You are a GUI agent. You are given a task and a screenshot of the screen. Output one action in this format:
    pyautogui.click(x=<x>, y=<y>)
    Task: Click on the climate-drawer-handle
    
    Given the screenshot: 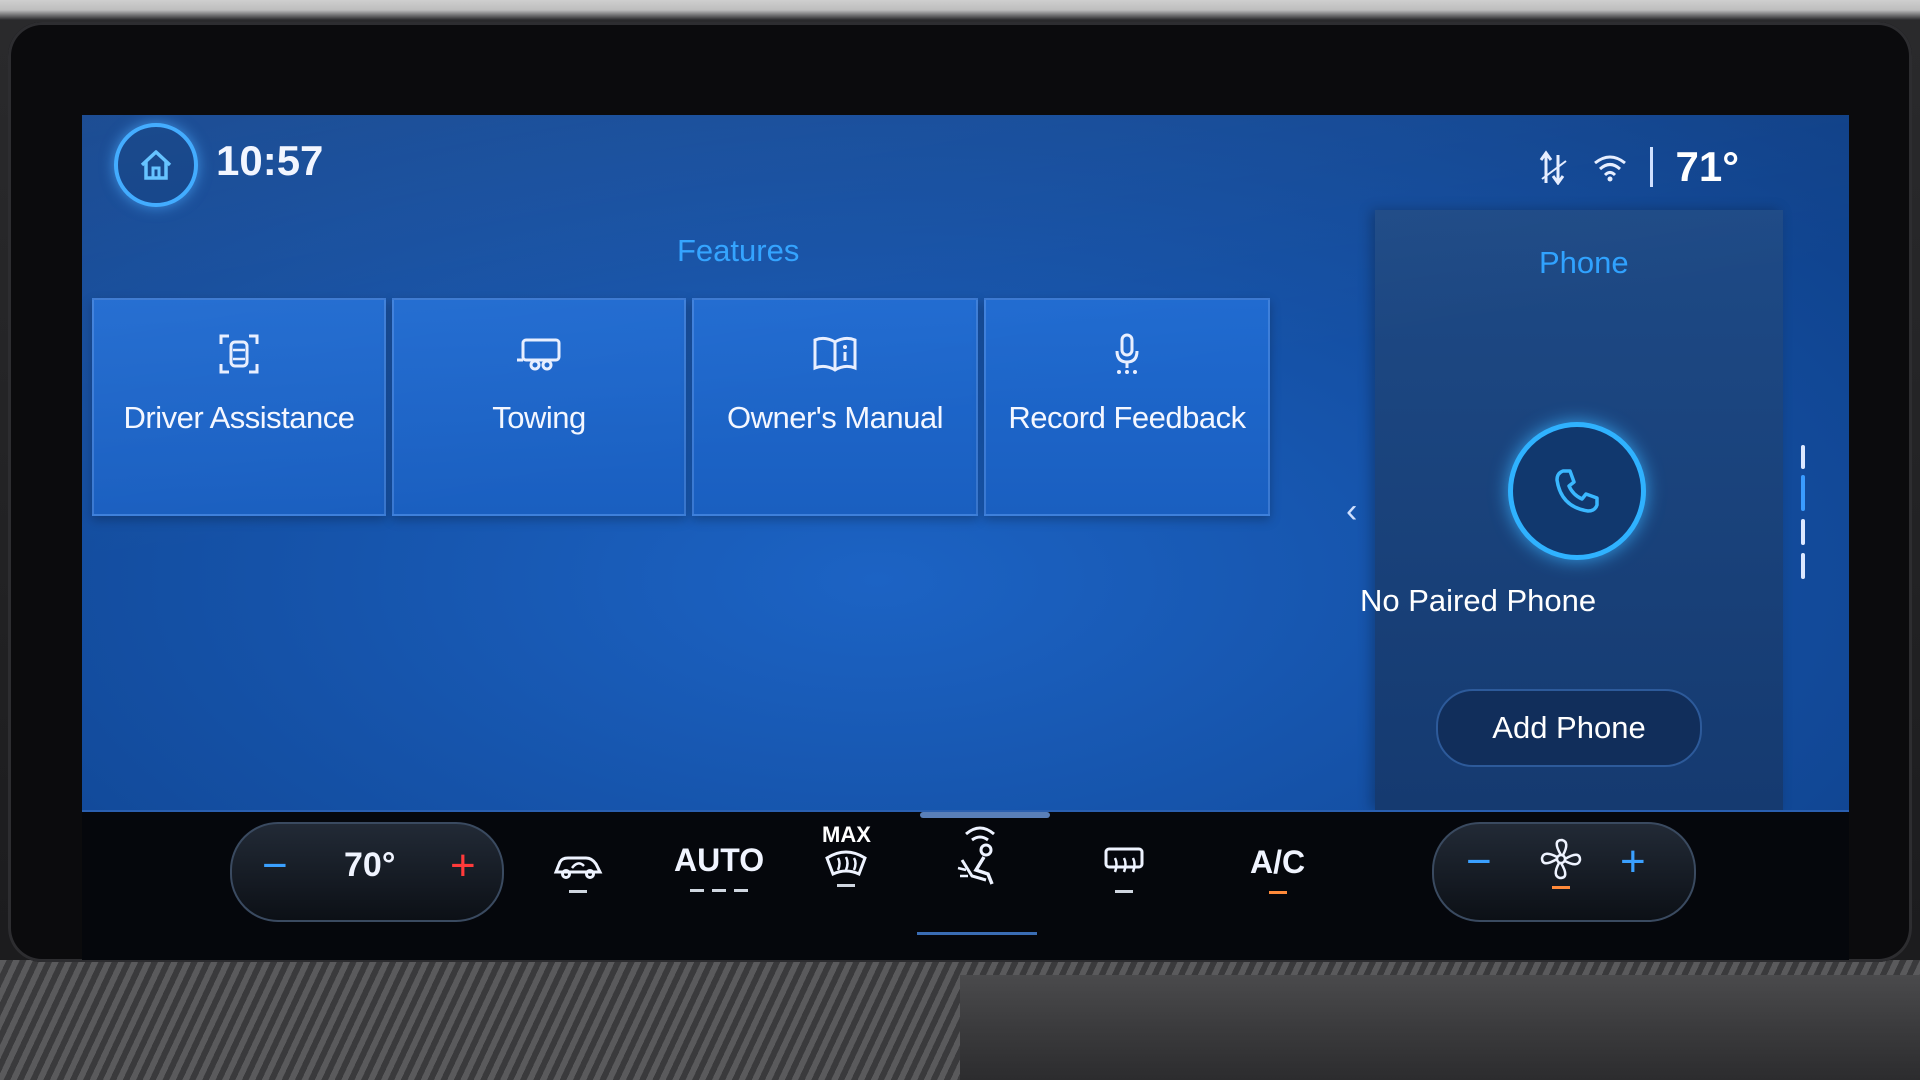 What is the action you would take?
    pyautogui.click(x=985, y=815)
    